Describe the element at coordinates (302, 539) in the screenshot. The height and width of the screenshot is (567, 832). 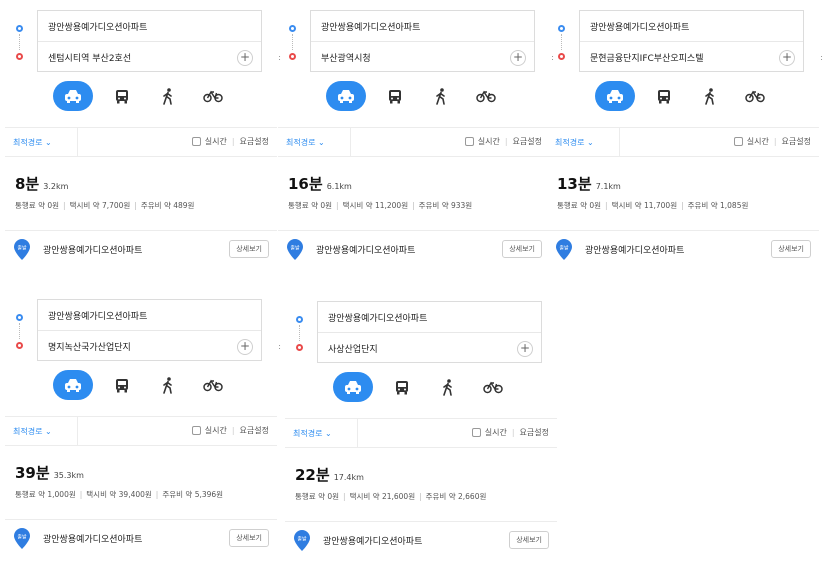
I see `svg-text: 출발` at that location.